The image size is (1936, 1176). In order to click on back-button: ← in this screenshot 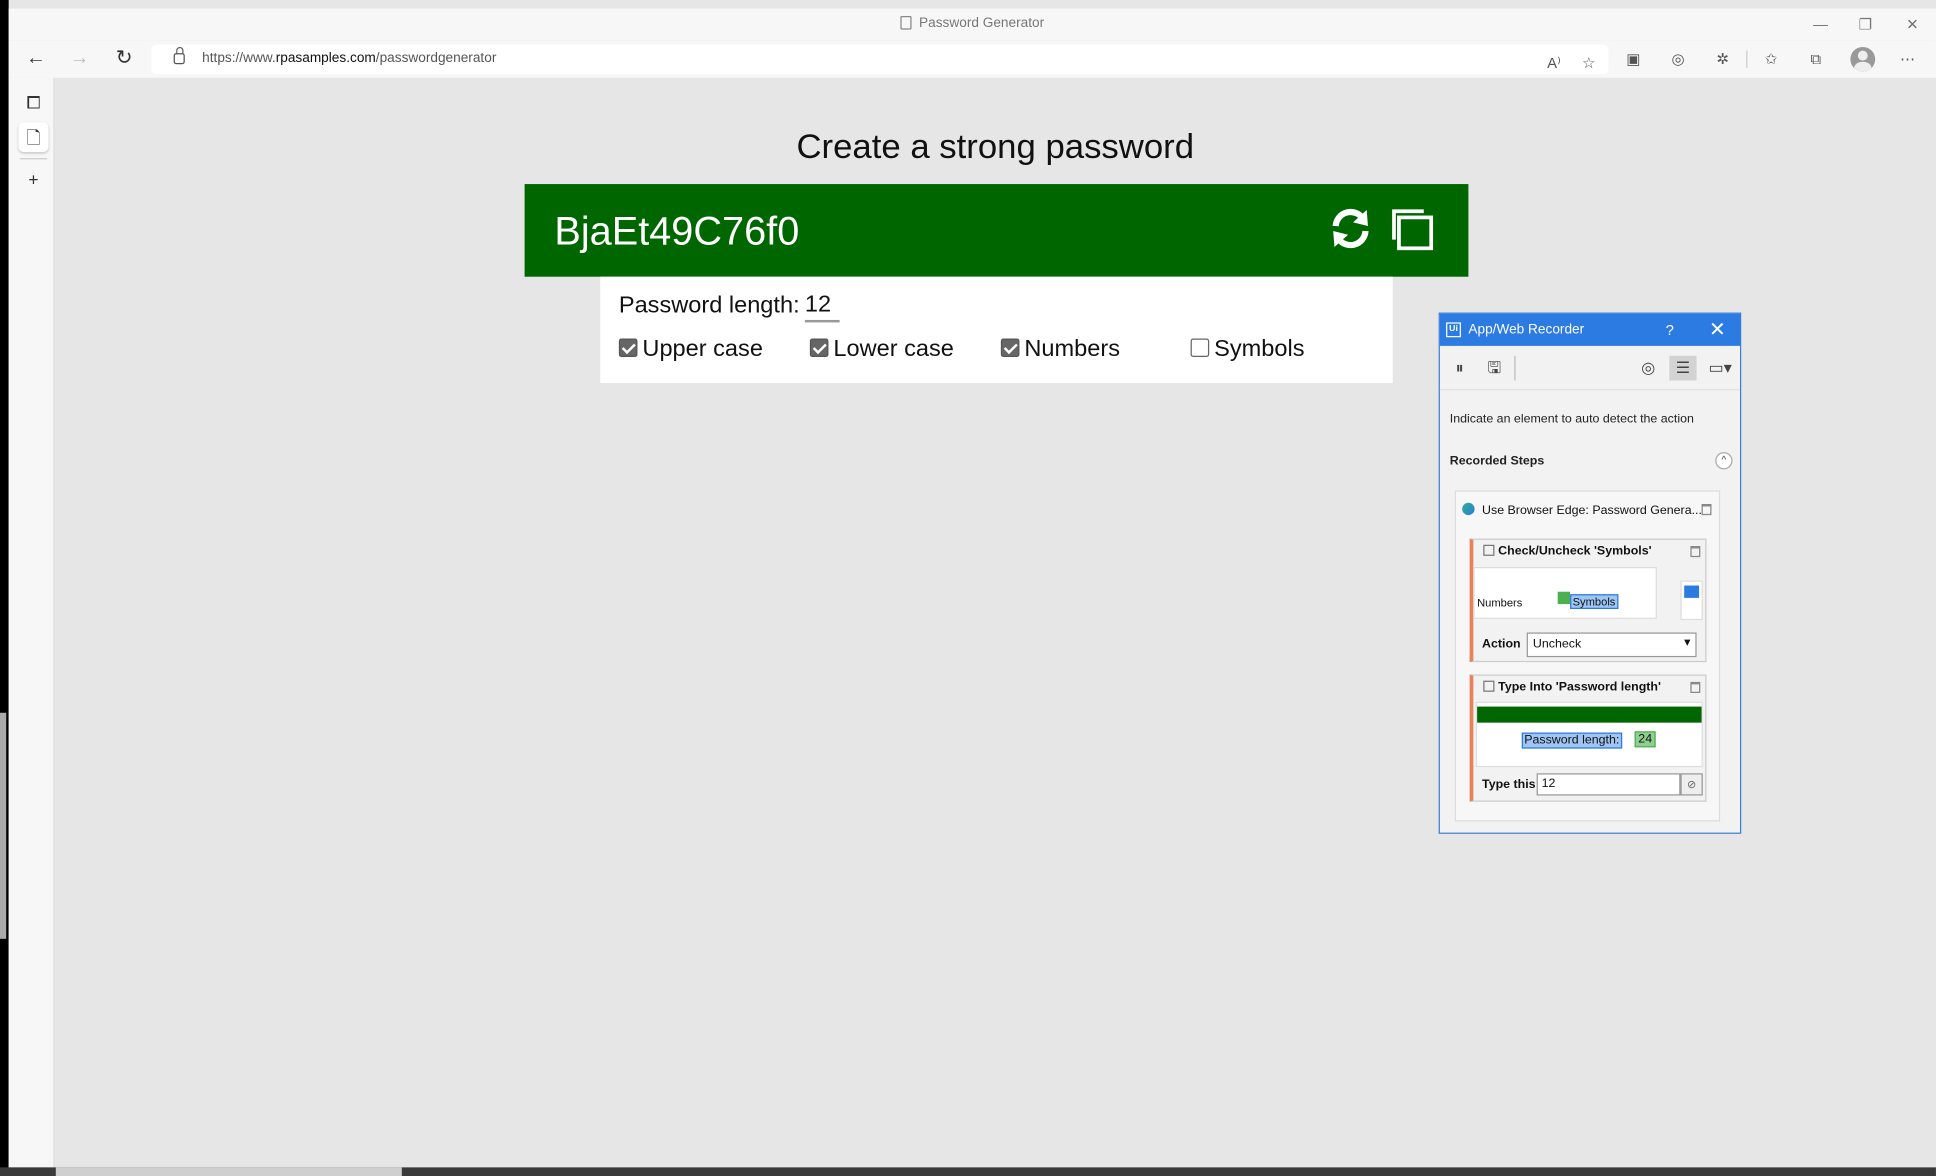, I will do `click(36, 59)`.